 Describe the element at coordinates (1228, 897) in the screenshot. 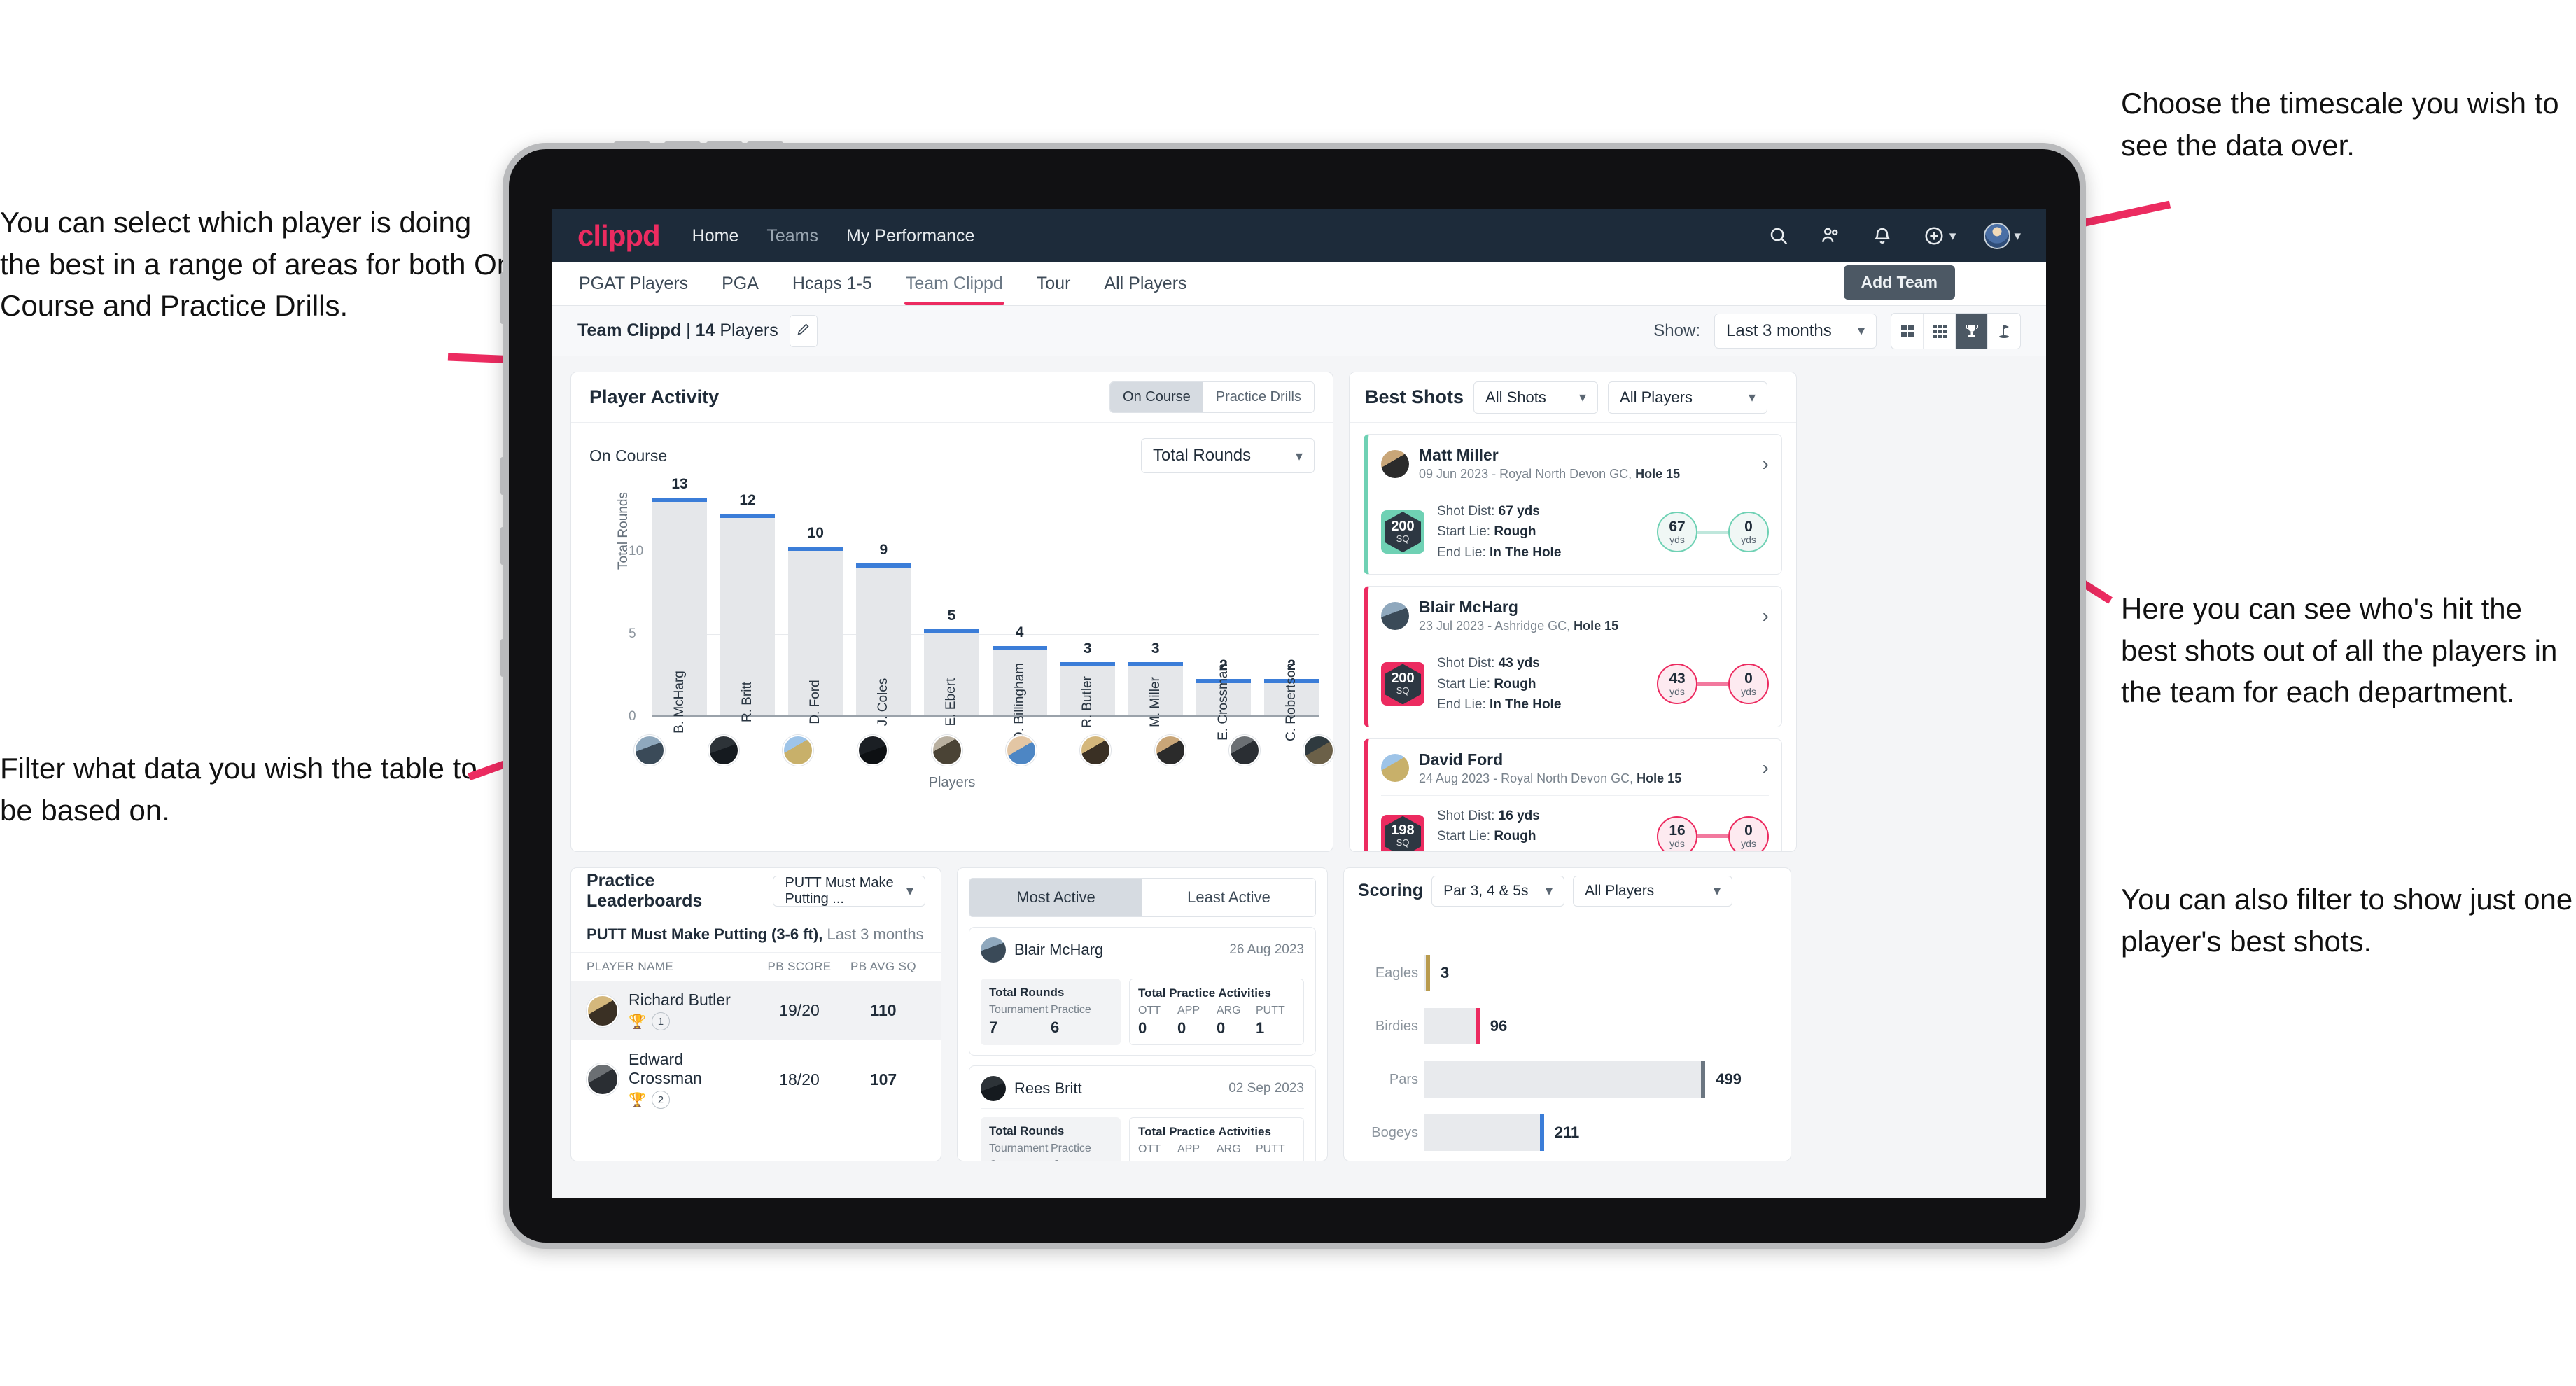

I see `tab-least-active: Least Active` at that location.